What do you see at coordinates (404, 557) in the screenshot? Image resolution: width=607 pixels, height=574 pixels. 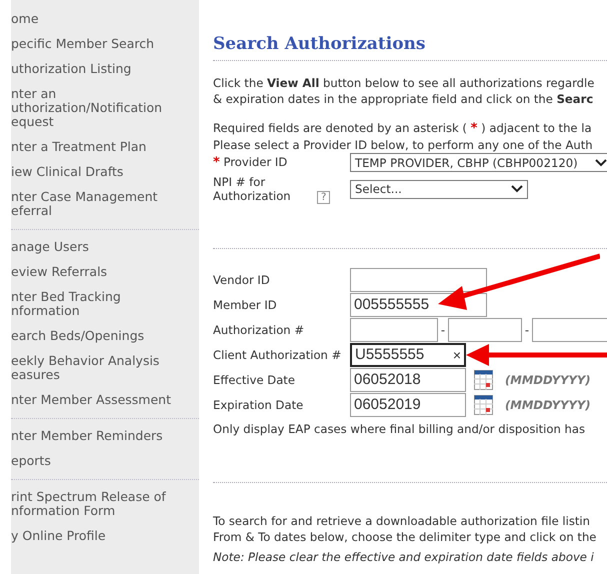 I see `note-text: Note: Please clear the effective and expiration date fields above i` at bounding box center [404, 557].